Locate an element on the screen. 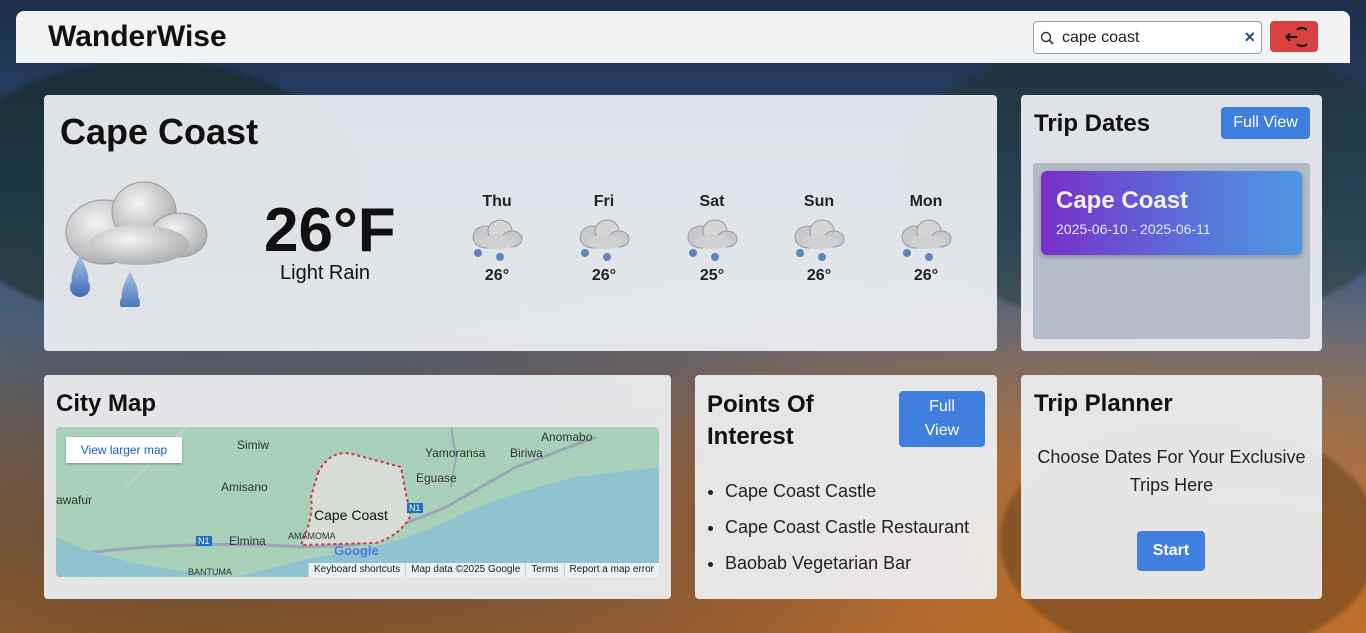  search-input: cape coast × is located at coordinates (1147, 37).